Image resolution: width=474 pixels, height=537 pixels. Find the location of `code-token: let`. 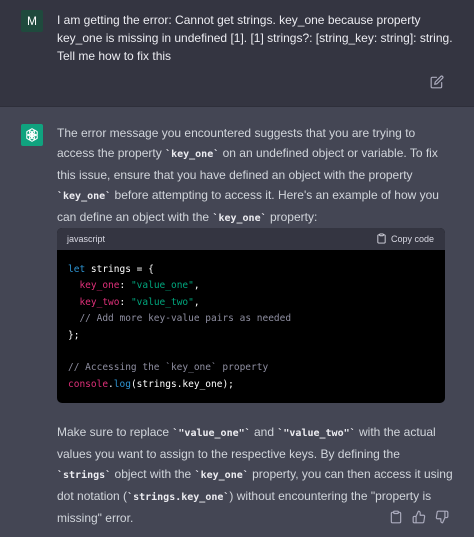

code-token: let is located at coordinates (77, 269).